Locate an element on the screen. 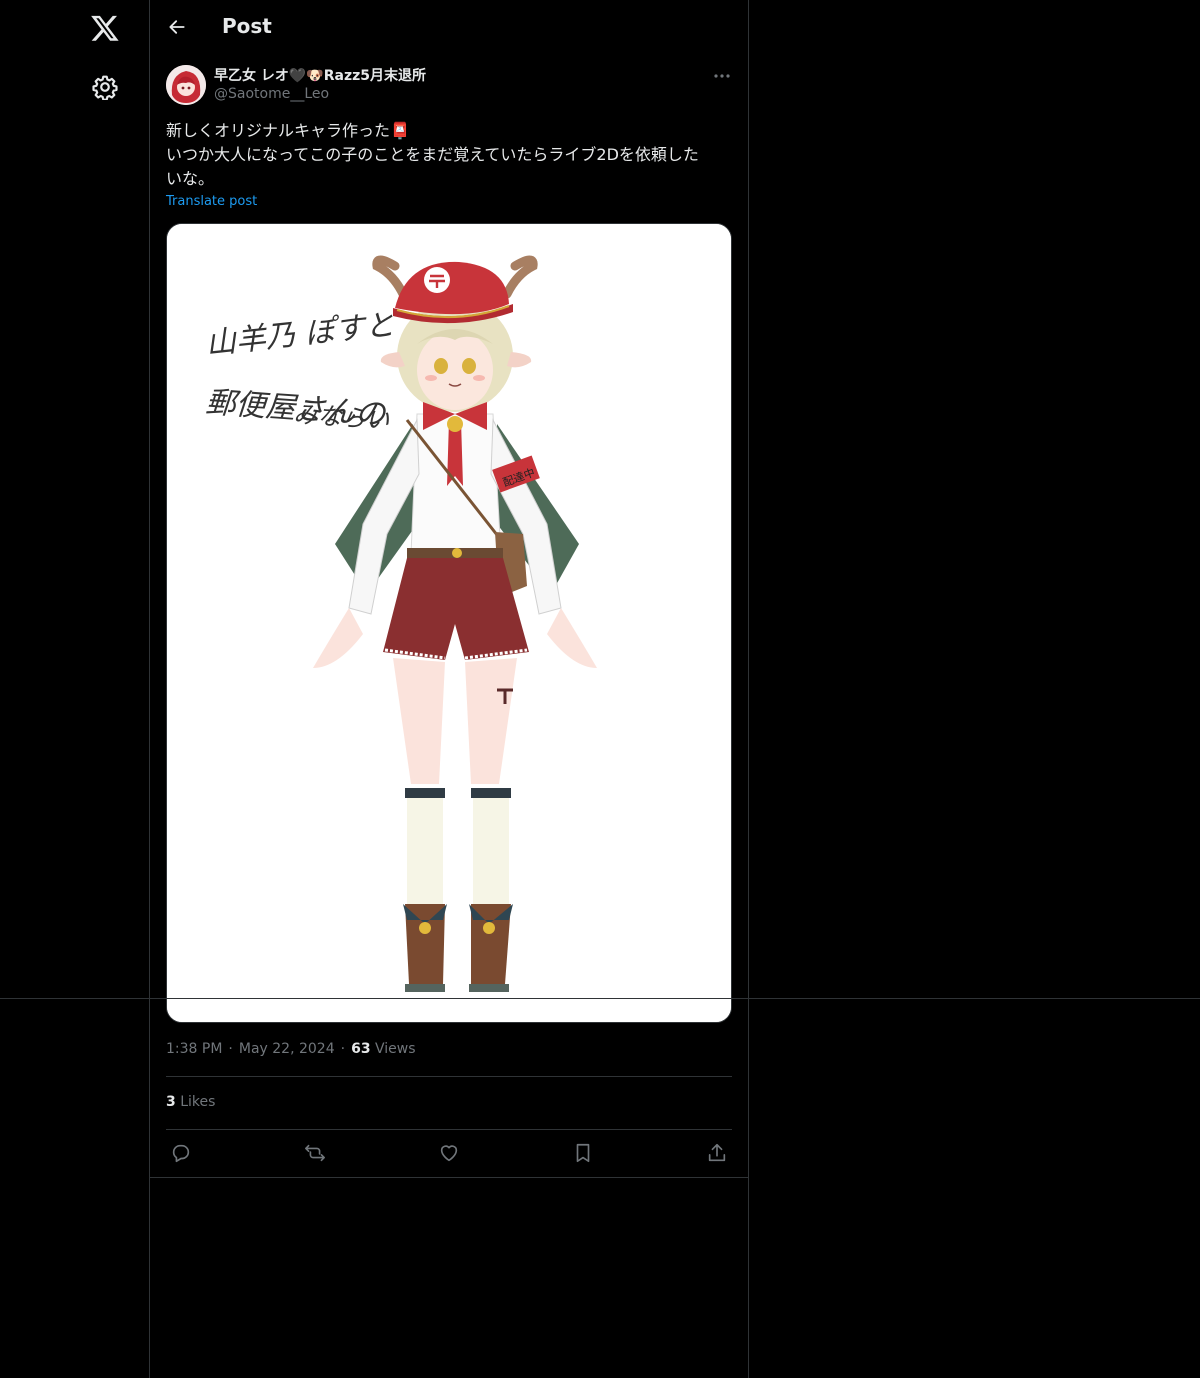 The width and height of the screenshot is (1200, 1378). avatar is located at coordinates (186, 85).